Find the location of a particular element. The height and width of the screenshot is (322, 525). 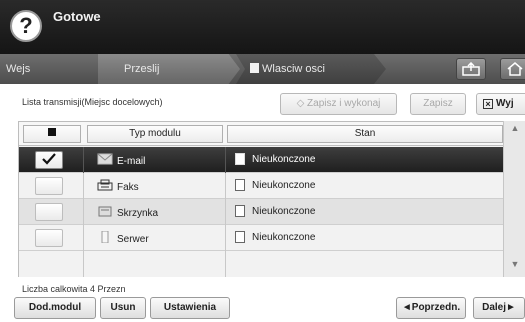

next-button: Dalej► is located at coordinates (499, 308).